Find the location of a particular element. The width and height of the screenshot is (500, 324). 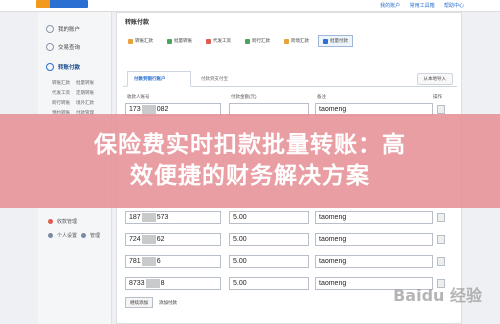

batch-icon is located at coordinates (169, 41).